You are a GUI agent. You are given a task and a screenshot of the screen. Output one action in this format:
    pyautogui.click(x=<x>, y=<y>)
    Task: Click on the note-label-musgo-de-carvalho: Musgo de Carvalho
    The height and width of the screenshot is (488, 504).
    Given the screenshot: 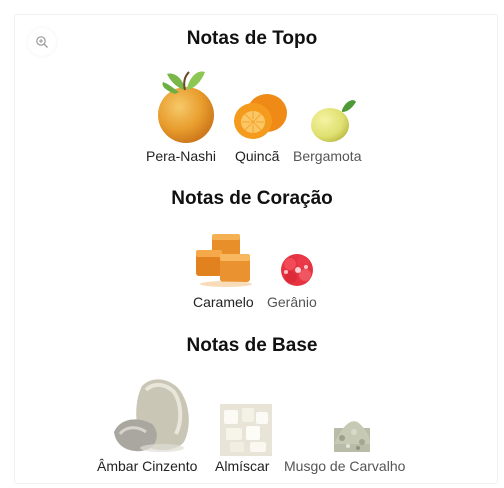 What is the action you would take?
    pyautogui.click(x=345, y=466)
    